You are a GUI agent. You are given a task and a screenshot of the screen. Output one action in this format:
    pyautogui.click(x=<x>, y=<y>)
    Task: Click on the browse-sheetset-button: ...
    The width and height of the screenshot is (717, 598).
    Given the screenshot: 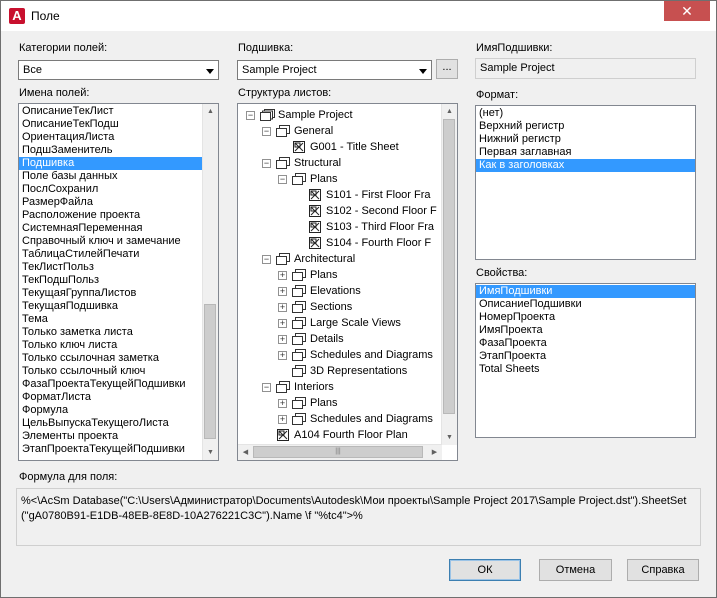 What is the action you would take?
    pyautogui.click(x=447, y=69)
    